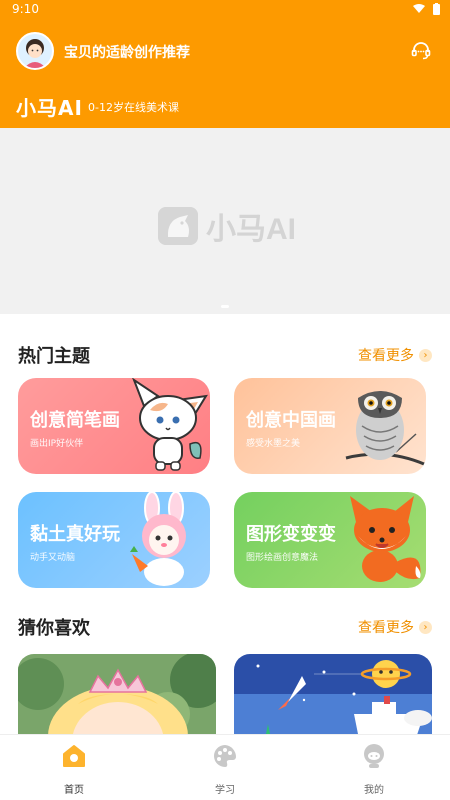  What do you see at coordinates (419, 8) in the screenshot?
I see `wifi-icon` at bounding box center [419, 8].